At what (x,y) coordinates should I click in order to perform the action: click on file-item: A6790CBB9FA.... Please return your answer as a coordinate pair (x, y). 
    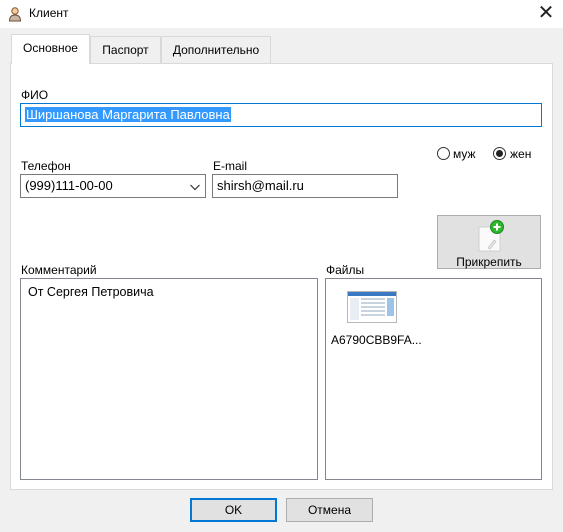
    Looking at the image, I should click on (381, 321).